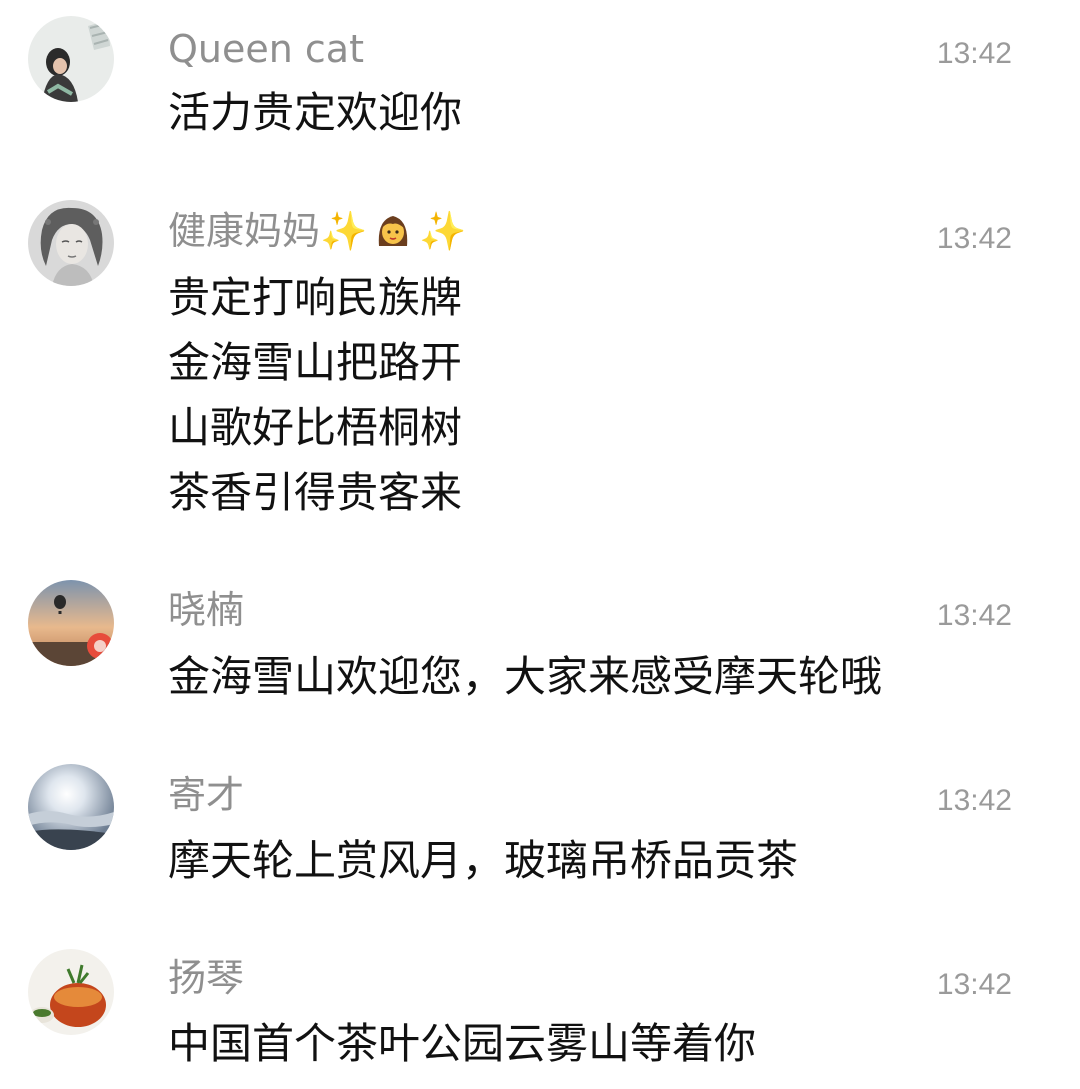 The width and height of the screenshot is (1080, 1089). I want to click on comment-text: 贵定打响民族牌 金海雪山把路开 山歌好比梧桐树 茶香引得贵客来, so click(315, 395).